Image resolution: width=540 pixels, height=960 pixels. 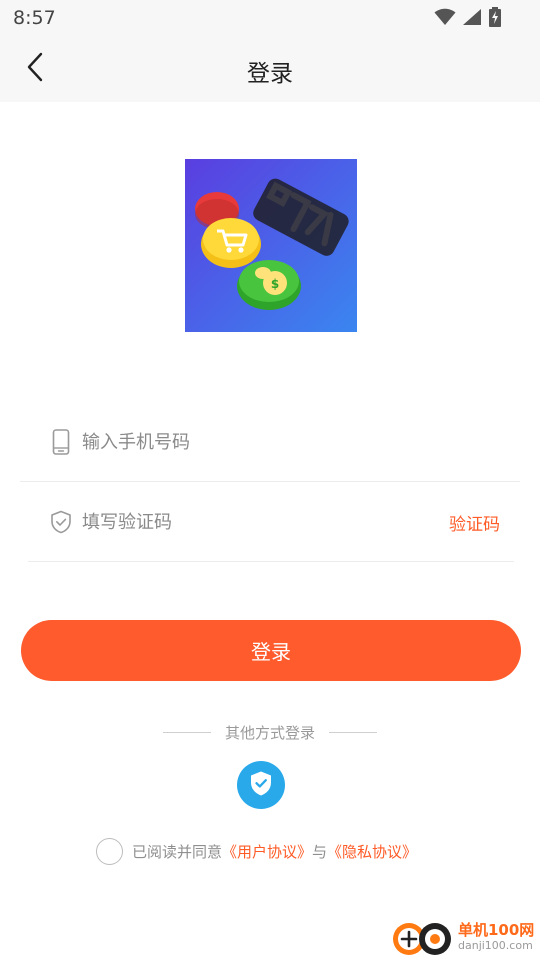 I want to click on phone-field-row, so click(x=270, y=442).